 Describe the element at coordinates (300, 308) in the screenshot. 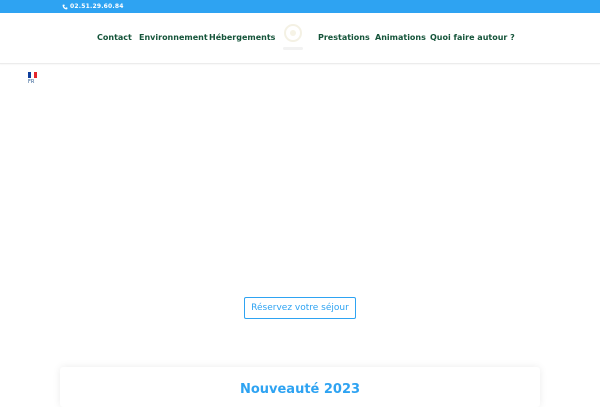

I see `book-stay-button: Réservez votre séjour` at that location.